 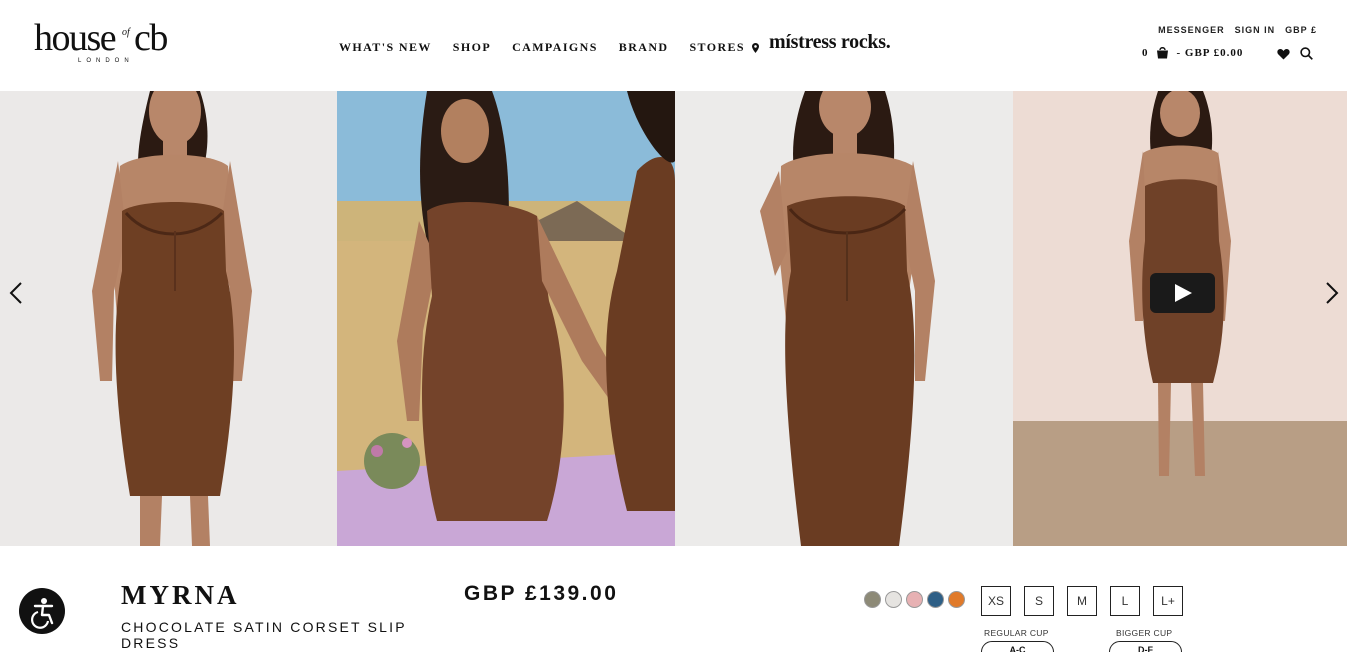 I want to click on size-selector: XS S M L L+, so click(x=1082, y=601).